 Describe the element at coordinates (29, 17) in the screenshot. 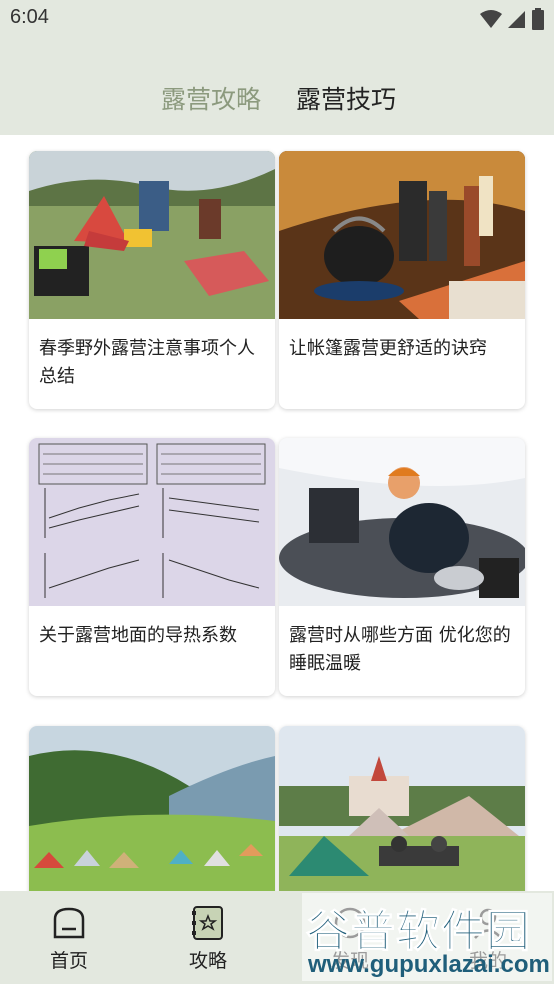

I see `status-time: 6:04` at that location.